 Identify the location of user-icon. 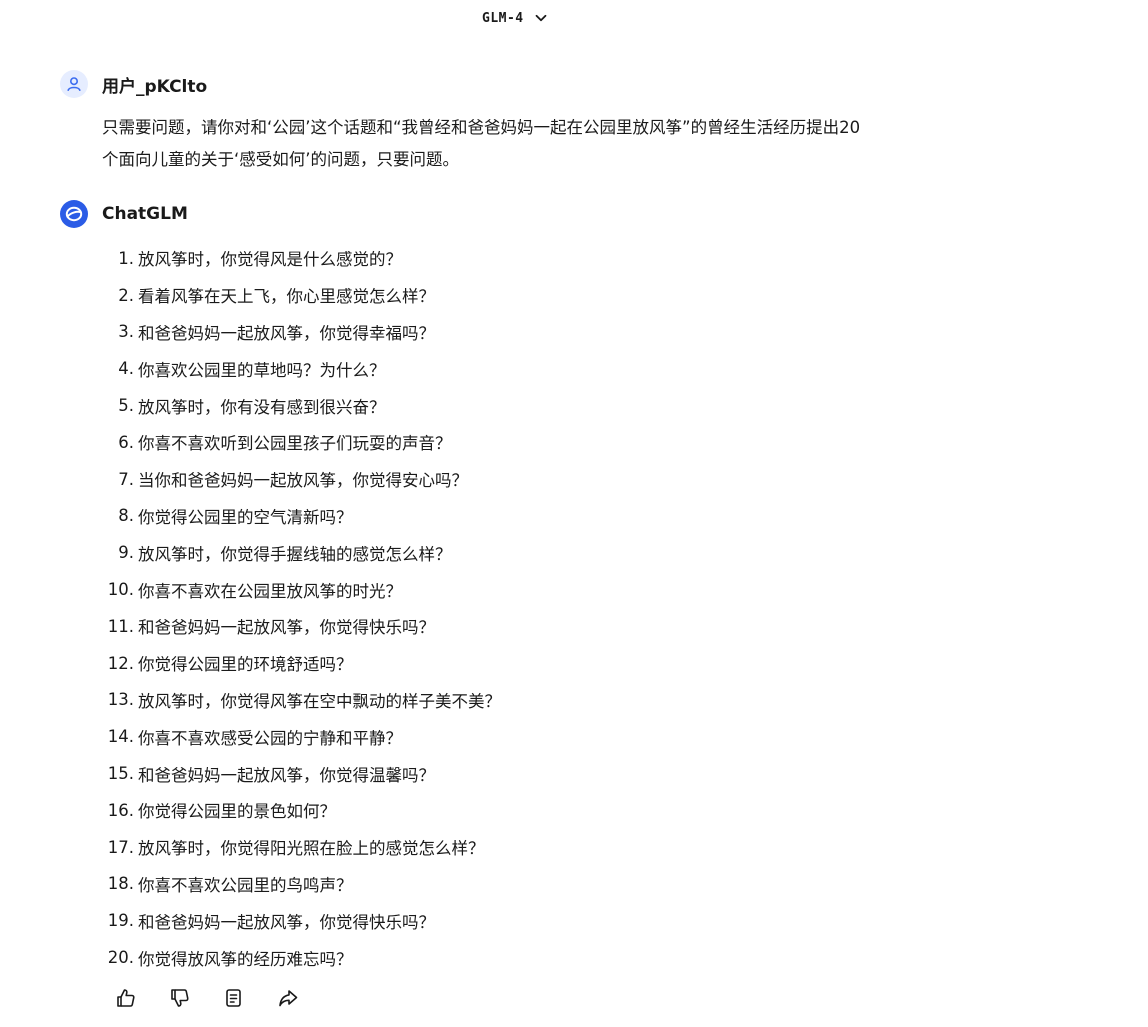
(74, 84).